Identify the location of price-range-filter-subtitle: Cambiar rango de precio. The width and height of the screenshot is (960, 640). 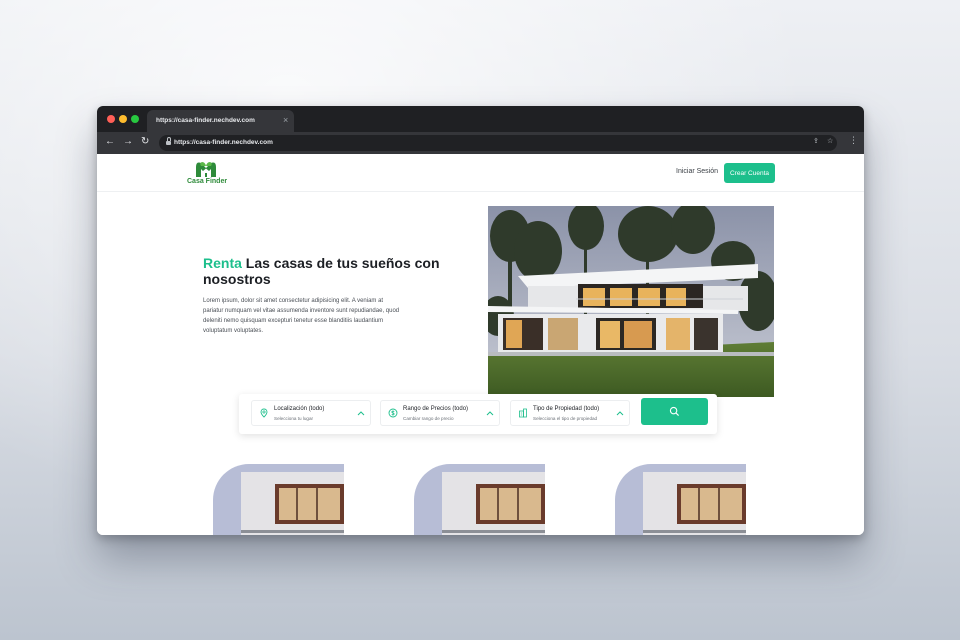
(428, 418).